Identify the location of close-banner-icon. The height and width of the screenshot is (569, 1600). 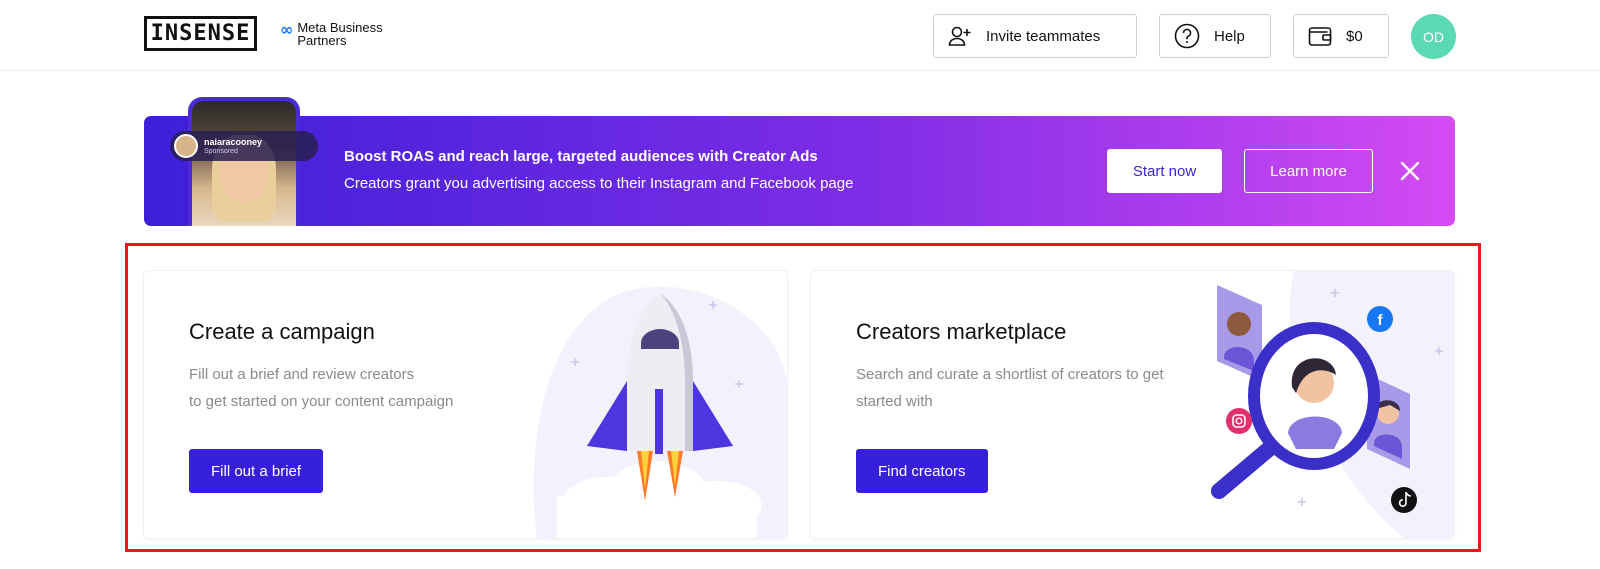
(1410, 171).